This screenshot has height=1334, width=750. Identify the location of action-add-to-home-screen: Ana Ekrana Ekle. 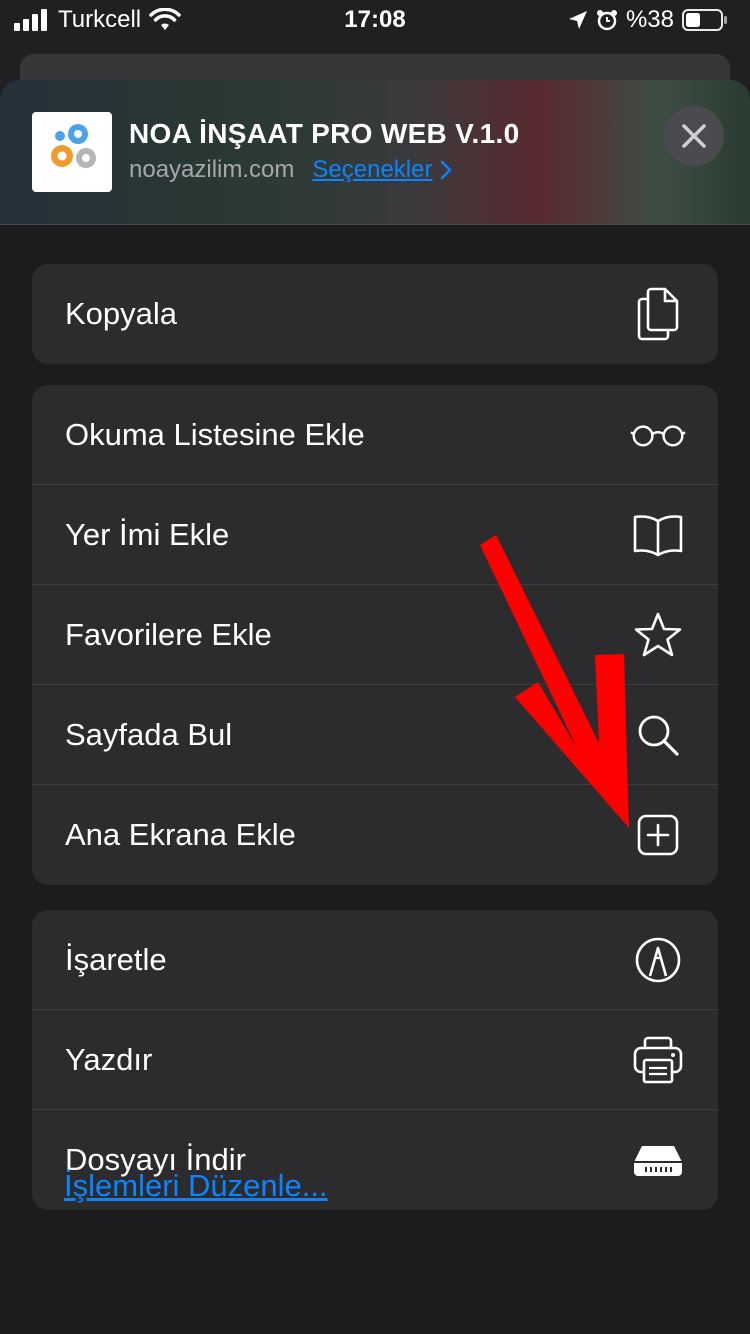
(375, 835).